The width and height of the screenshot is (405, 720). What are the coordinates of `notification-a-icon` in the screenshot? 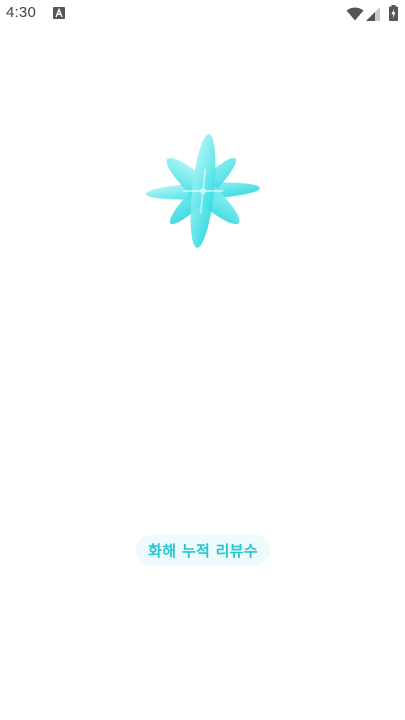 It's located at (59, 13).